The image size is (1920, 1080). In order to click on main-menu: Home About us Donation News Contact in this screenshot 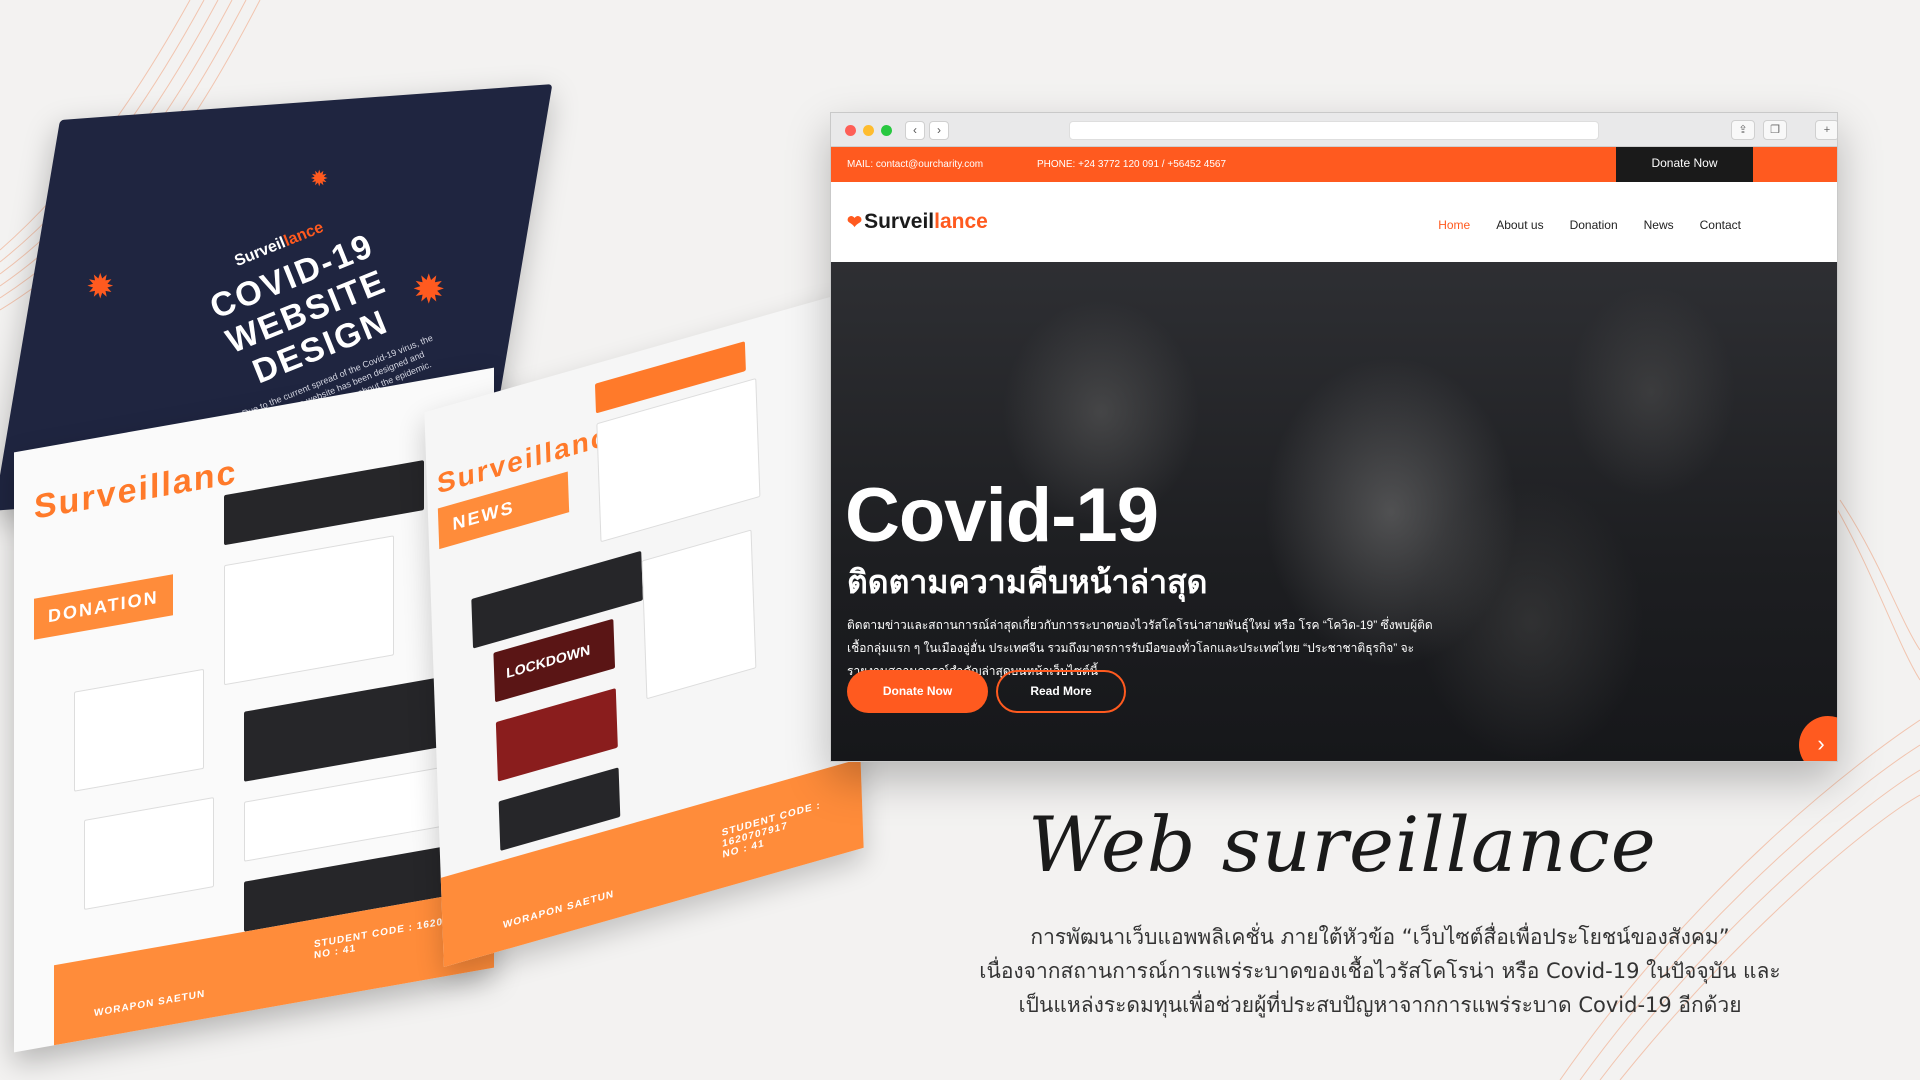, I will do `click(1589, 241)`.